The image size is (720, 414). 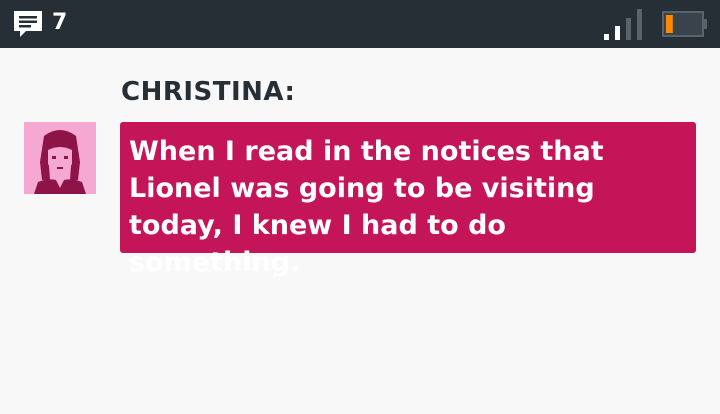 I want to click on christina-avatar, so click(x=60, y=158).